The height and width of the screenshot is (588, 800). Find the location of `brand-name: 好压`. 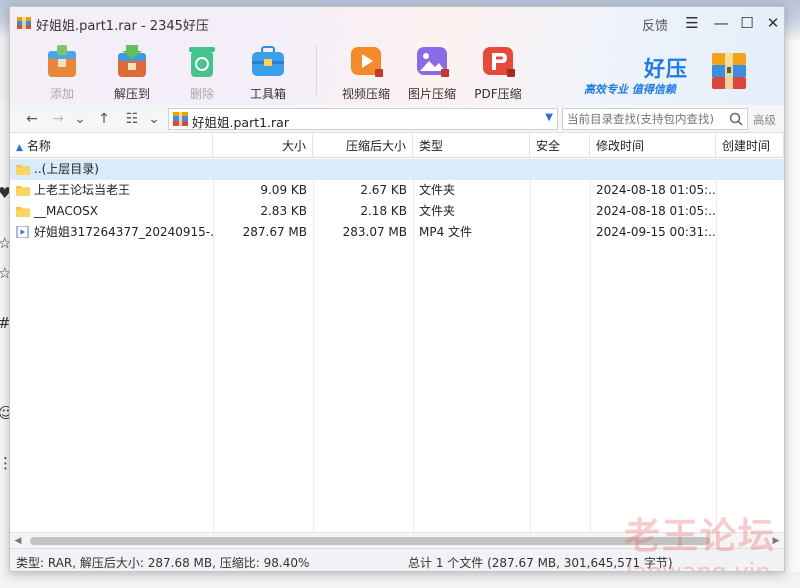

brand-name: 好压 is located at coordinates (666, 69).